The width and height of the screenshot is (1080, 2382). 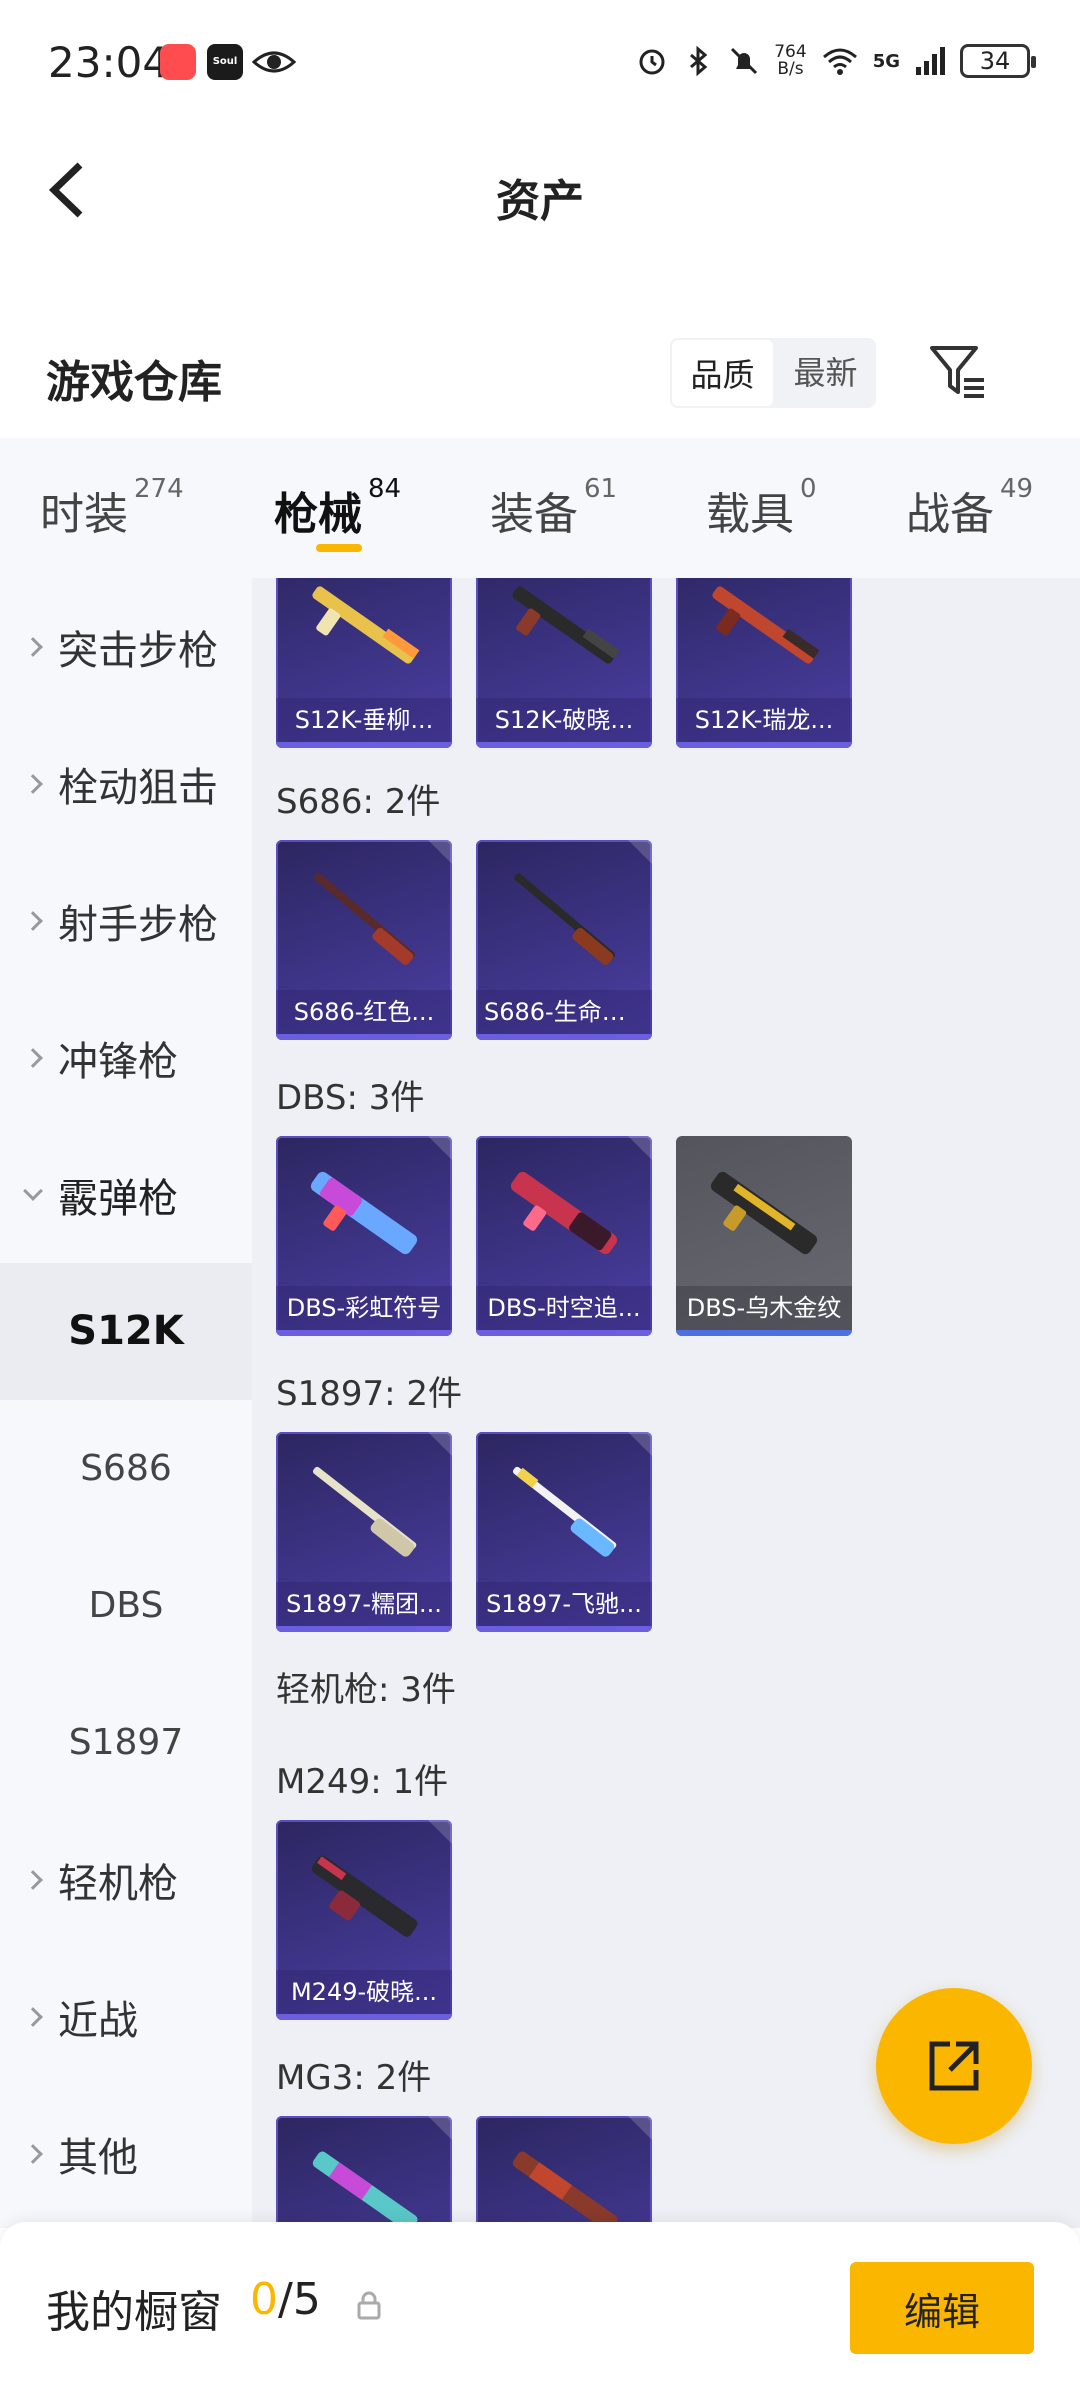 I want to click on sidebar-item-label: 栓动狙击, so click(x=138, y=787).